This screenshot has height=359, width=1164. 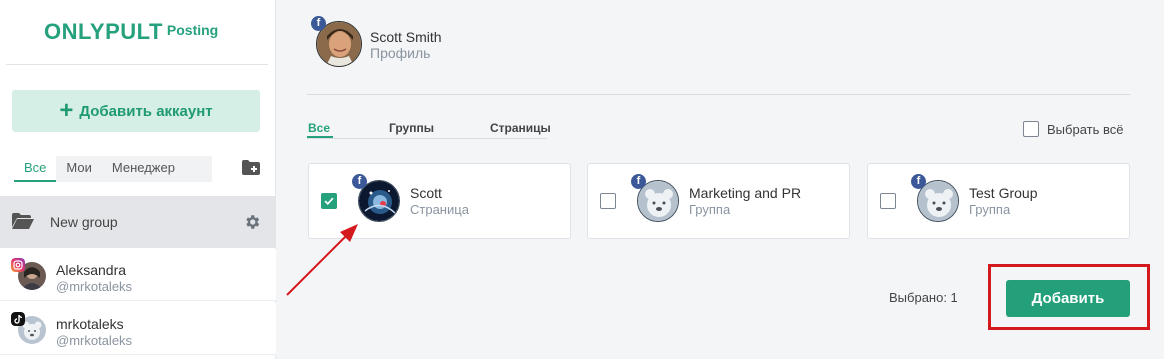 I want to click on tab-all: Все, so click(x=319, y=128).